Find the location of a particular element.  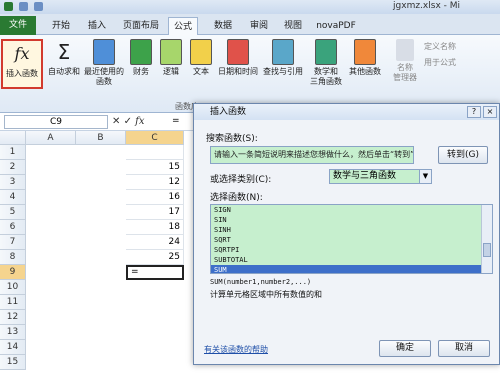

text-button: 文本 is located at coordinates (201, 58).